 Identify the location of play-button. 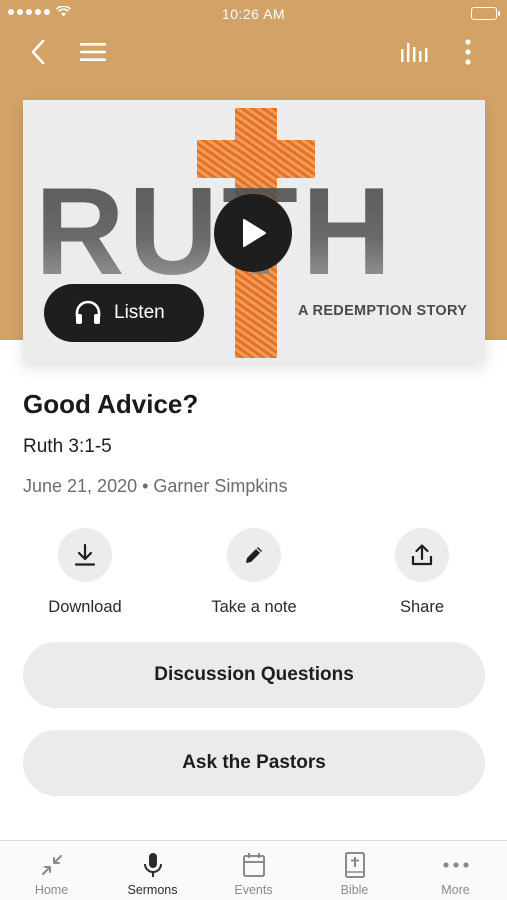
(253, 233).